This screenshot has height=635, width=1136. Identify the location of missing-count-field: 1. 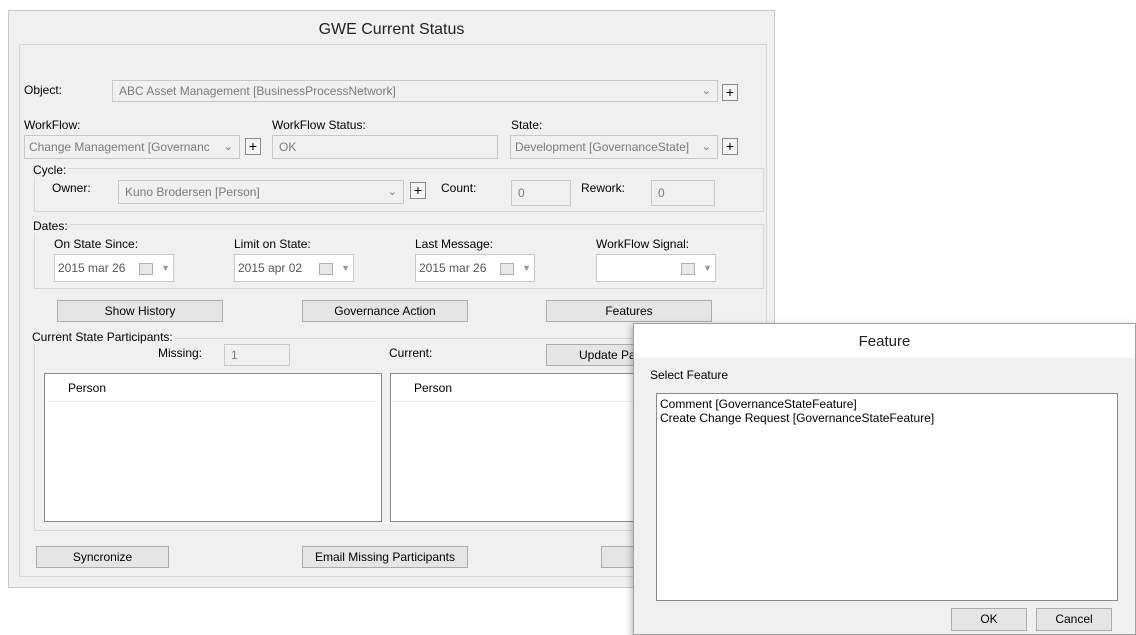
(257, 355).